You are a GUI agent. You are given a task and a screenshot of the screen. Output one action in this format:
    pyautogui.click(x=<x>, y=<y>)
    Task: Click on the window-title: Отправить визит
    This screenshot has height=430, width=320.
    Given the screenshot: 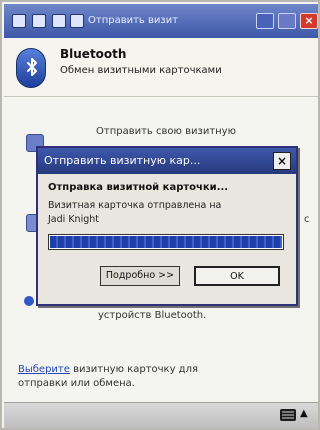 What is the action you would take?
    pyautogui.click(x=133, y=20)
    